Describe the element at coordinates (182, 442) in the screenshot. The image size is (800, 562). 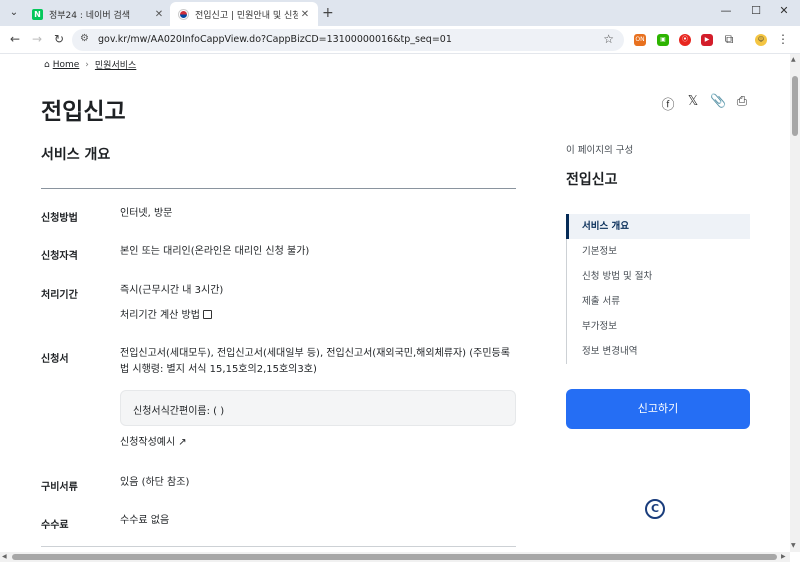
I see `external-link-icon: ↗` at that location.